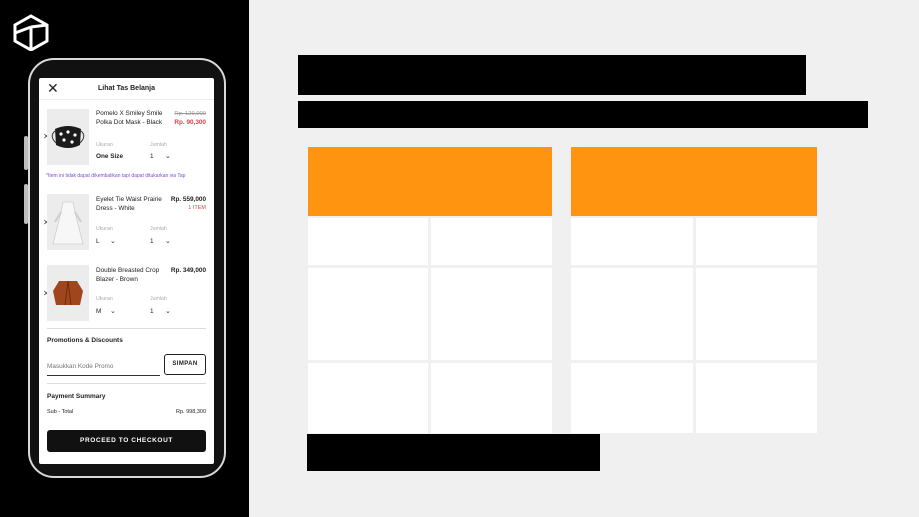 This screenshot has height=517, width=919. Describe the element at coordinates (197, 208) in the screenshot. I see `stock-badge: 1 ITEM` at that location.